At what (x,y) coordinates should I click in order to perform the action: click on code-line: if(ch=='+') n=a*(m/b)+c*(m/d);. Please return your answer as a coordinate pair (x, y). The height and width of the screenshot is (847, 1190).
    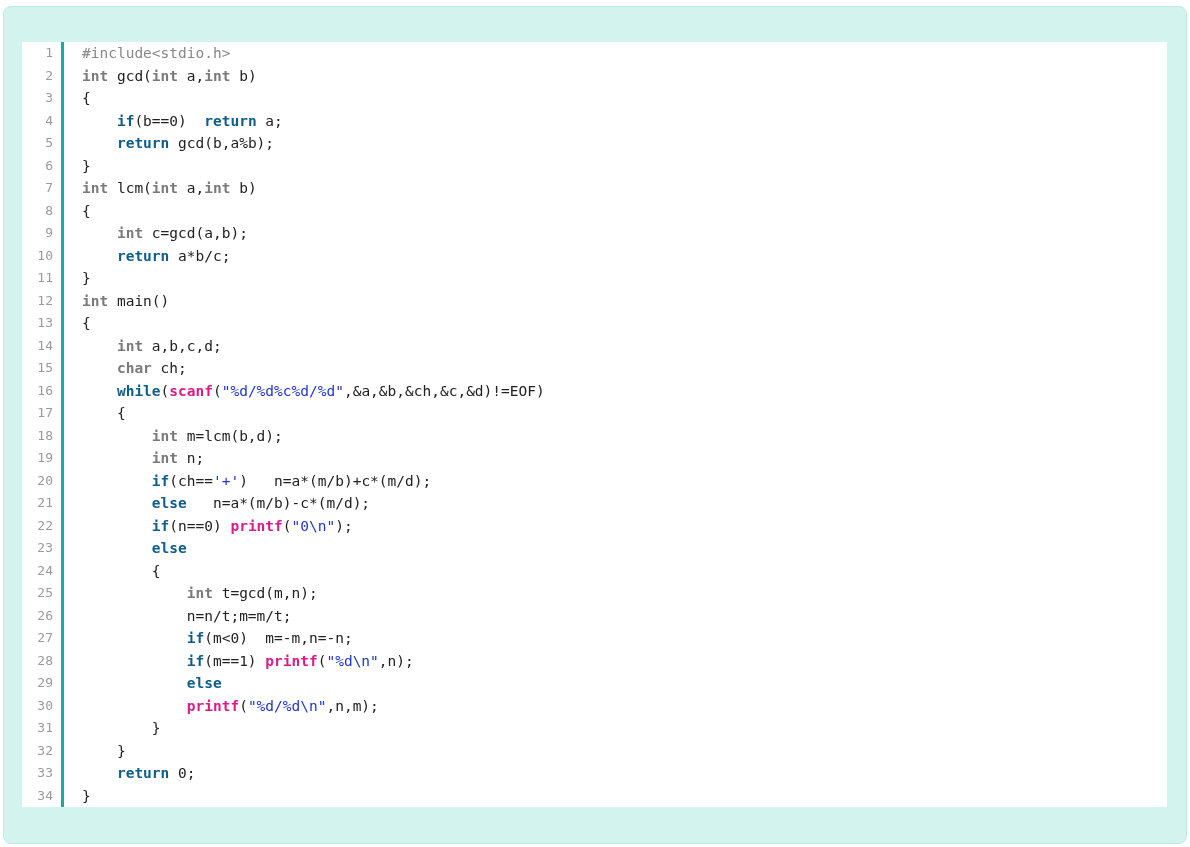
    Looking at the image, I should click on (291, 480).